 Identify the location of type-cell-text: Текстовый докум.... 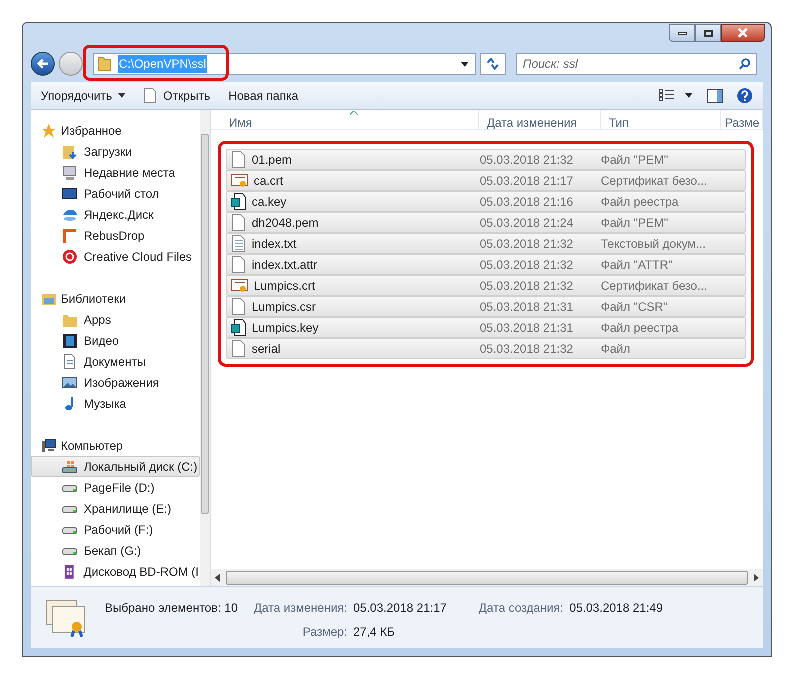
(653, 244).